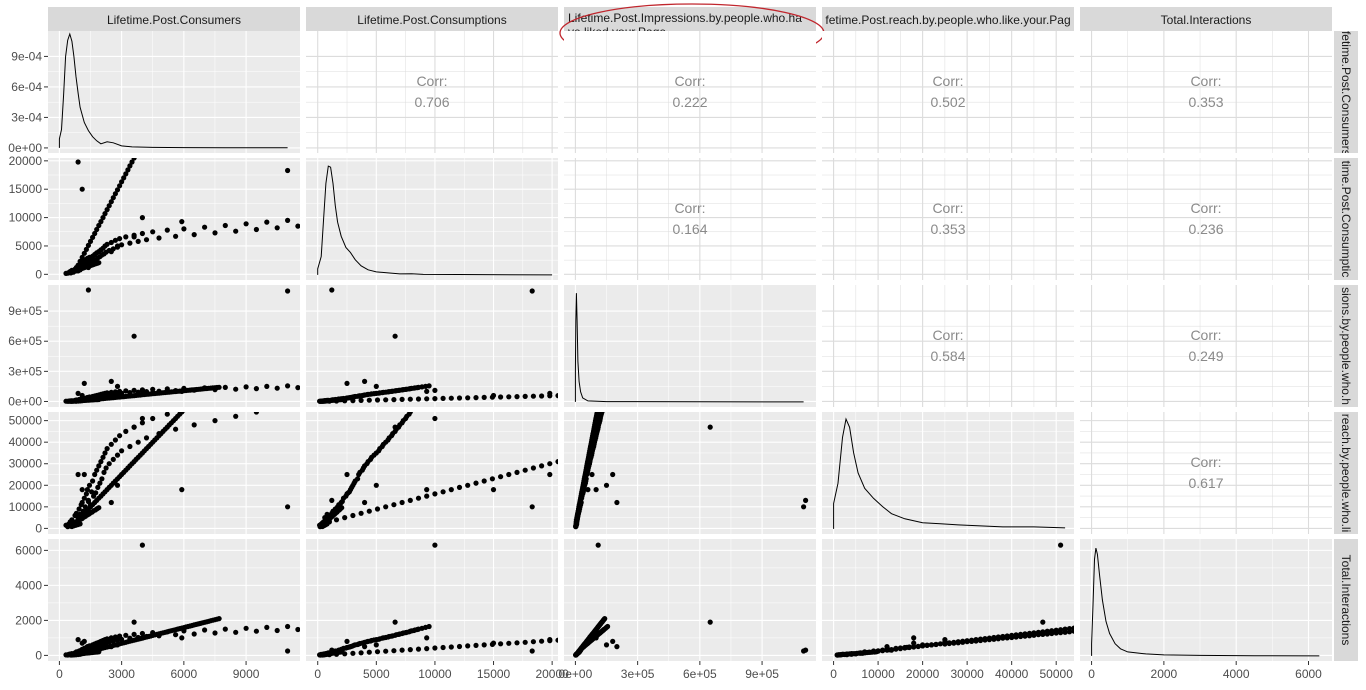  Describe the element at coordinates (376, 674) in the screenshot. I see `x-tick-label-1-1: 5000` at that location.